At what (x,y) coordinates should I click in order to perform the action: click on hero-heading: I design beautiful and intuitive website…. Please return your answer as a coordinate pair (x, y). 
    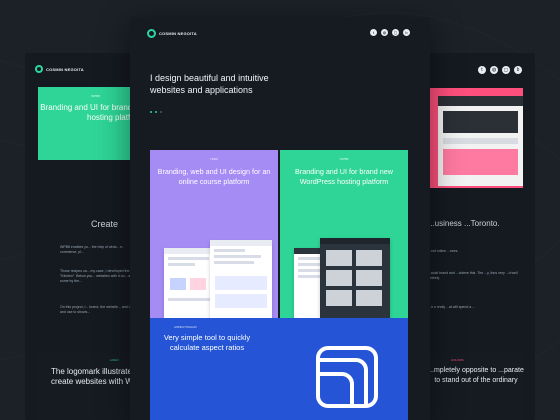
    Looking at the image, I should click on (209, 84).